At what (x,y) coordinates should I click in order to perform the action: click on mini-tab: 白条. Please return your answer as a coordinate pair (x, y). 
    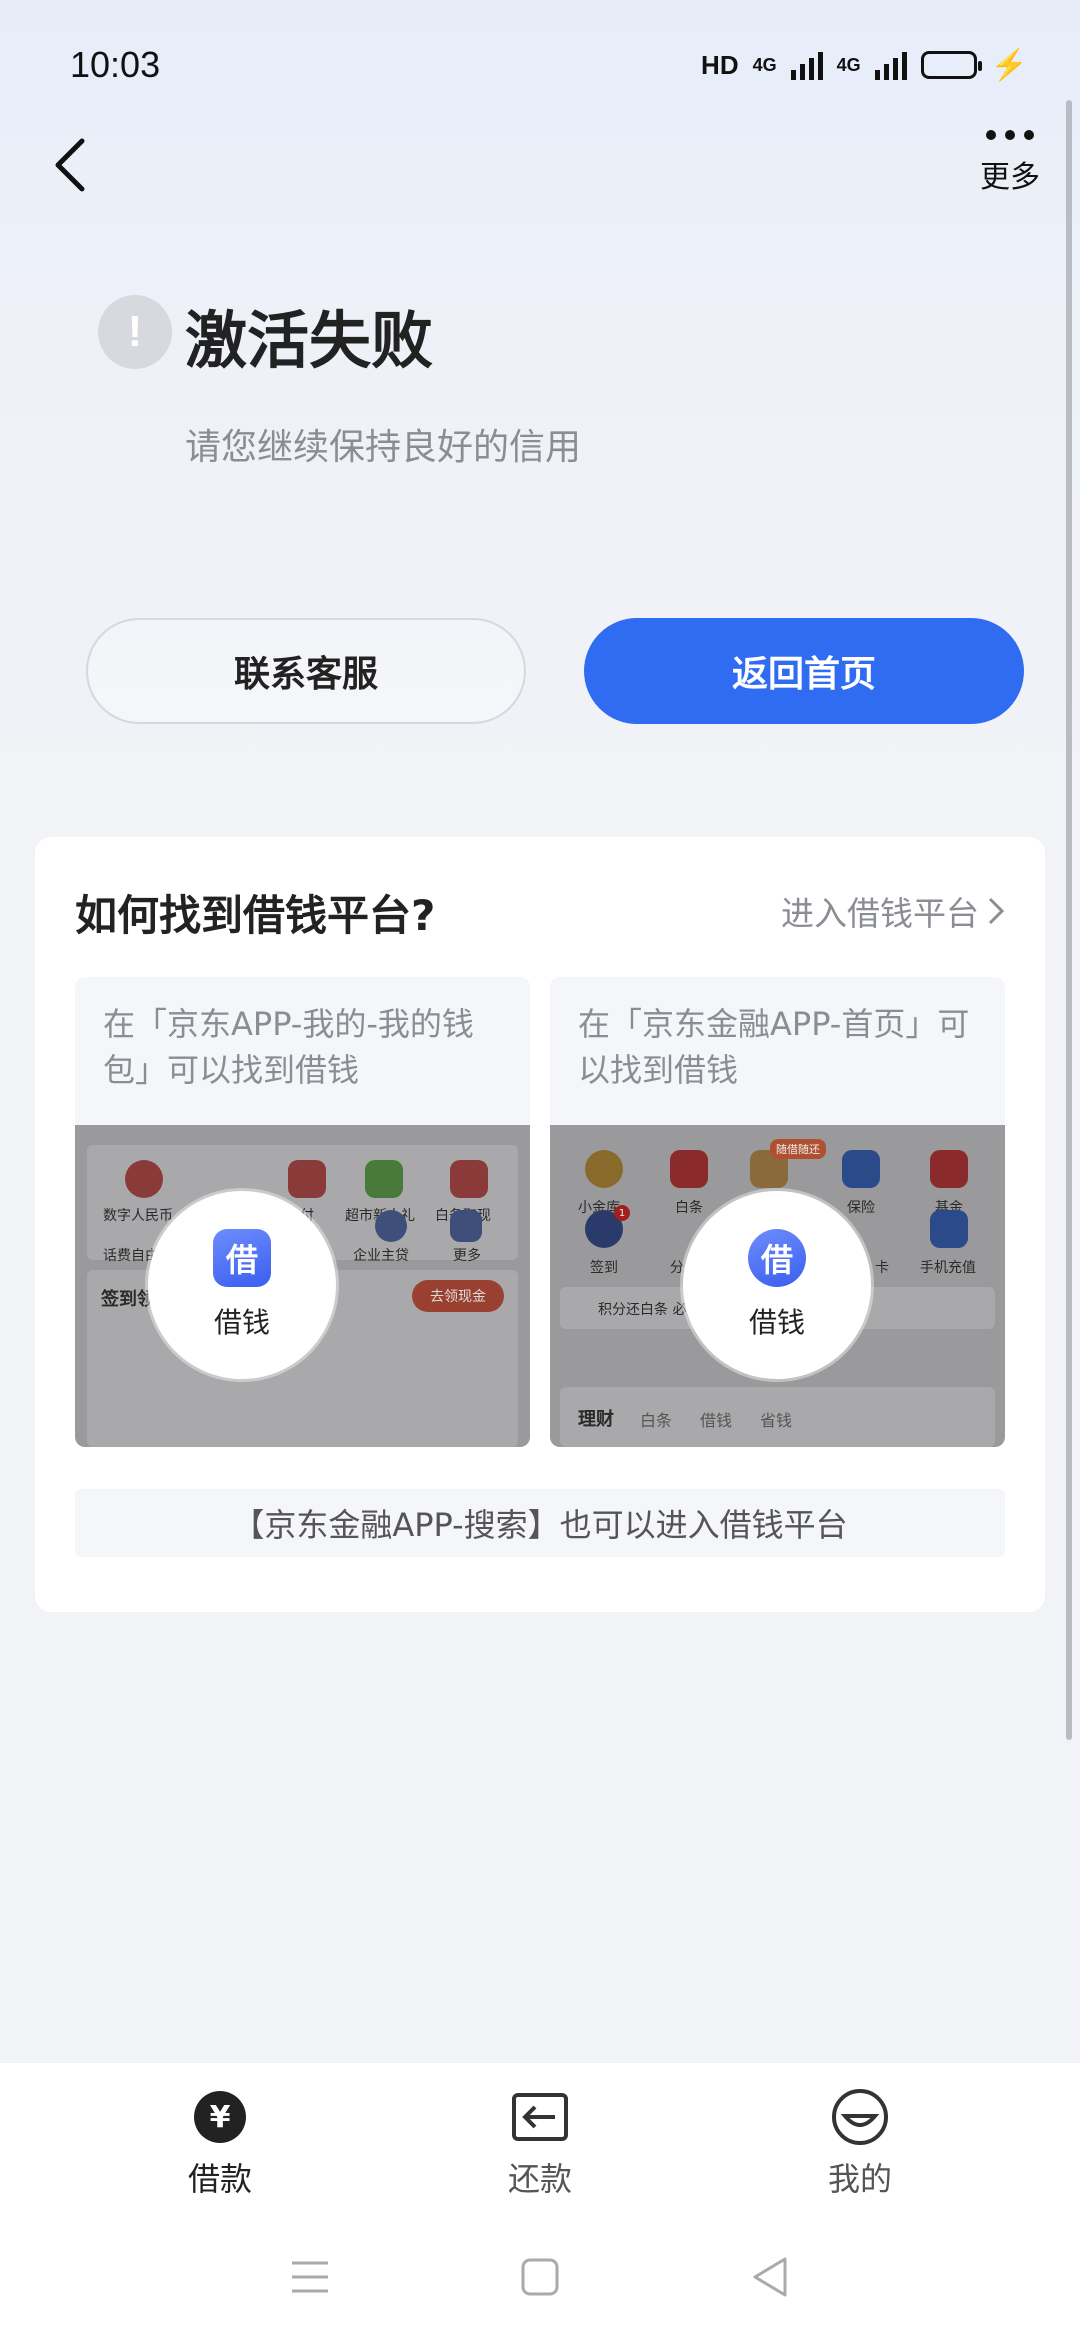
    Looking at the image, I should click on (656, 1420).